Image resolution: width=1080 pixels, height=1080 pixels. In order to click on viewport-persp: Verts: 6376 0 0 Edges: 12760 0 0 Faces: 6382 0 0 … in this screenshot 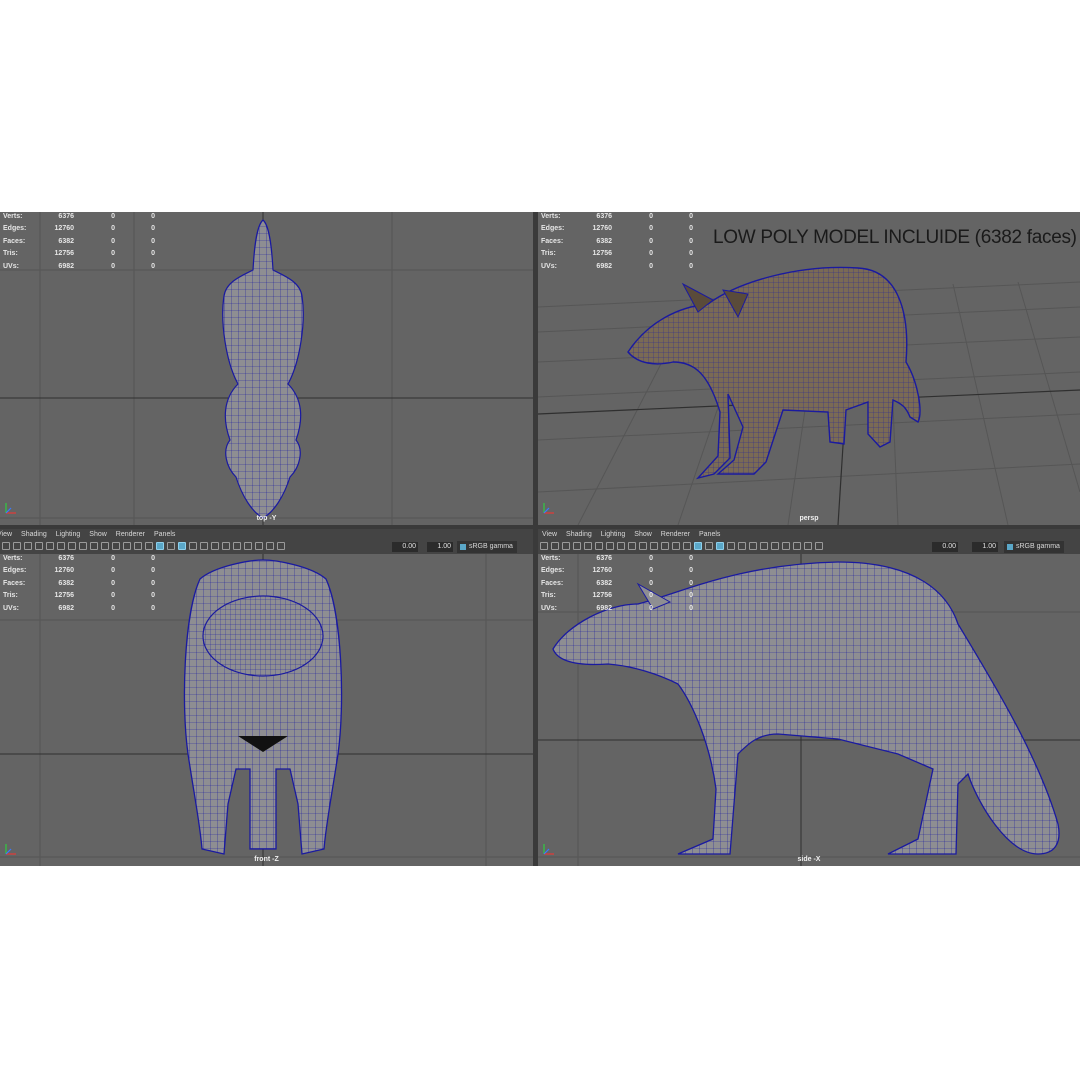, I will do `click(809, 368)`.